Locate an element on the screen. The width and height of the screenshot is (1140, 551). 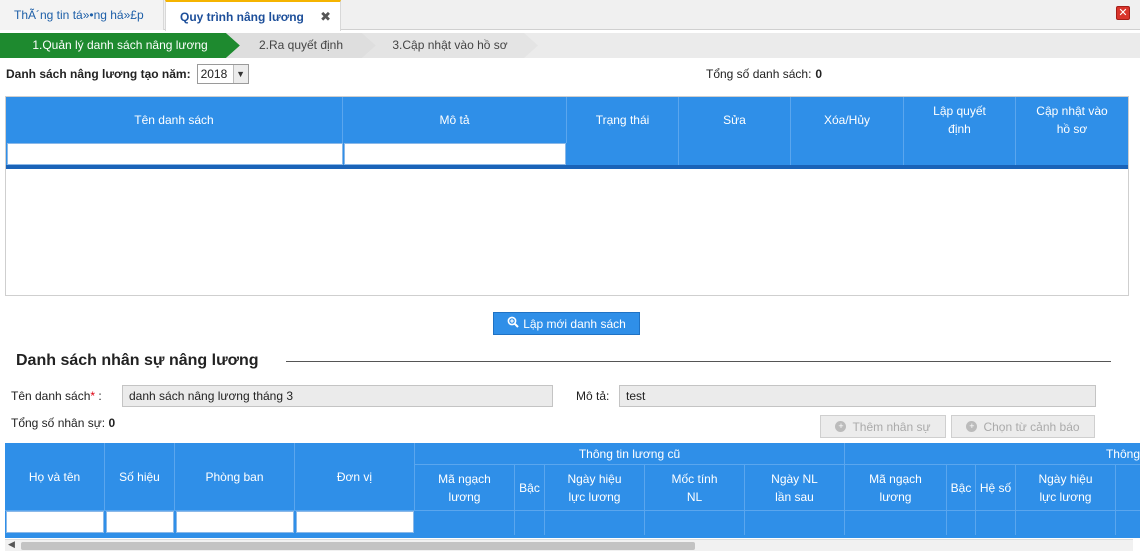
group-new-salary: Thông is located at coordinates (992, 454).